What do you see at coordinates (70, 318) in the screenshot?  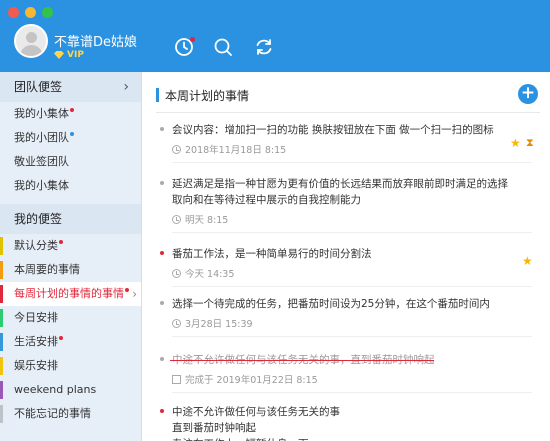 I see `sidebar-category-item: 今日安排` at bounding box center [70, 318].